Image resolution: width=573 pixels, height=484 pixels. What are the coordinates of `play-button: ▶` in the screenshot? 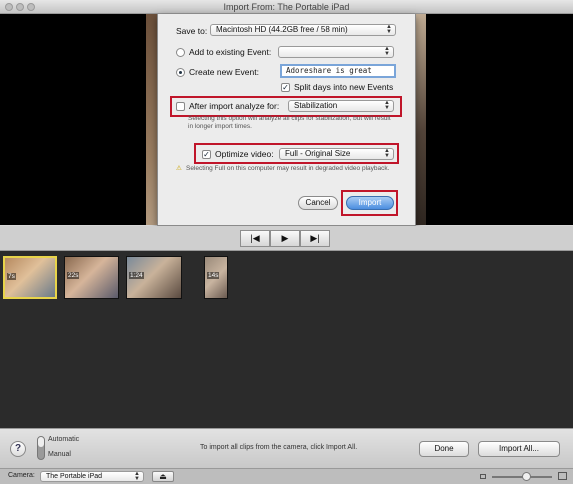 It's located at (285, 238).